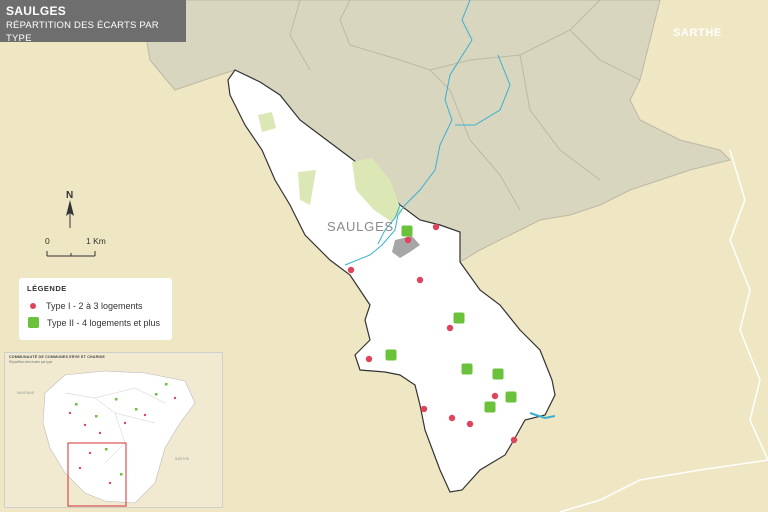 Image resolution: width=768 pixels, height=512 pixels. I want to click on department-label: SARTHE, so click(697, 33).